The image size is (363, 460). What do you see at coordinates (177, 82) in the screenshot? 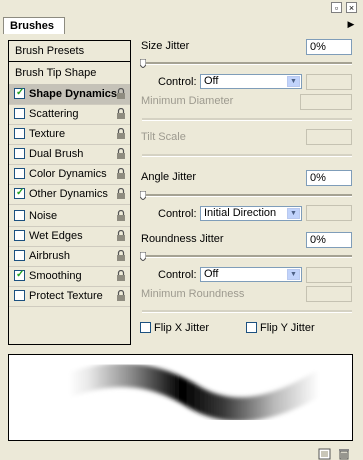
I see `size-control-label: Control:` at bounding box center [177, 82].